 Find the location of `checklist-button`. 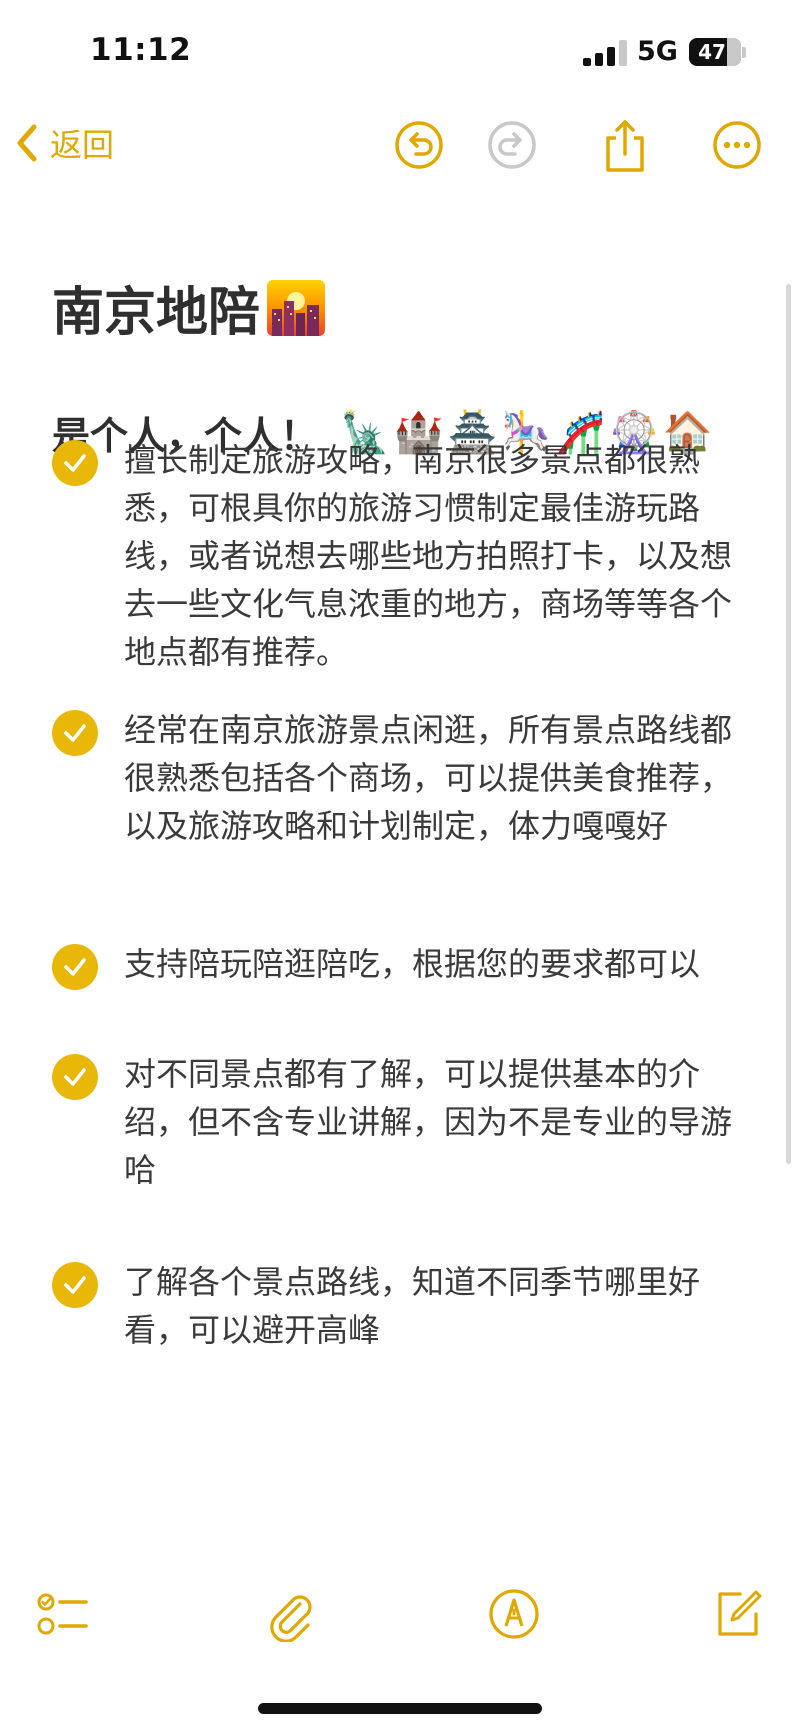

checklist-button is located at coordinates (62, 1614).